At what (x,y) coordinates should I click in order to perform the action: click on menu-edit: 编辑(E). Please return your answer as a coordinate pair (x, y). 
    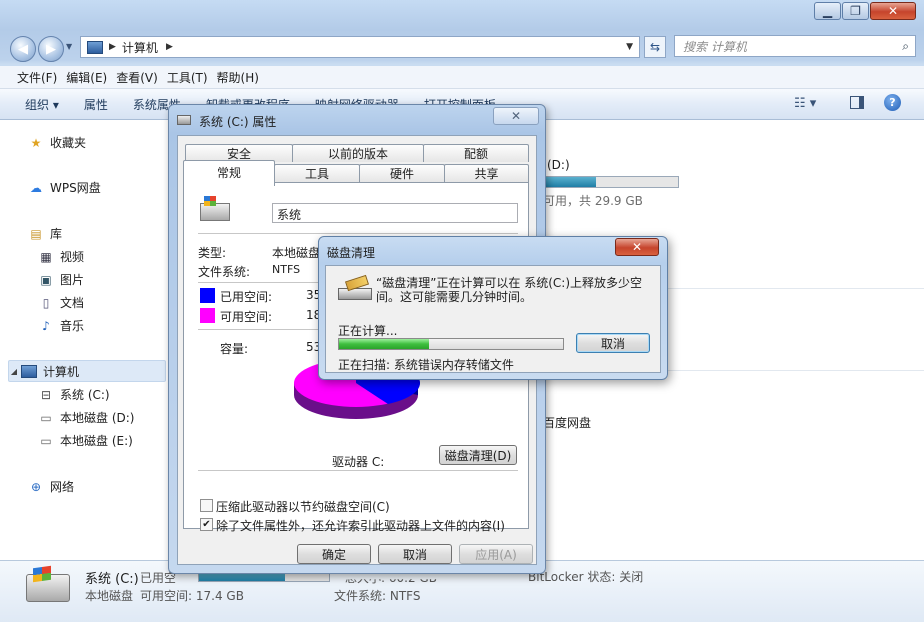
    Looking at the image, I should click on (91, 77).